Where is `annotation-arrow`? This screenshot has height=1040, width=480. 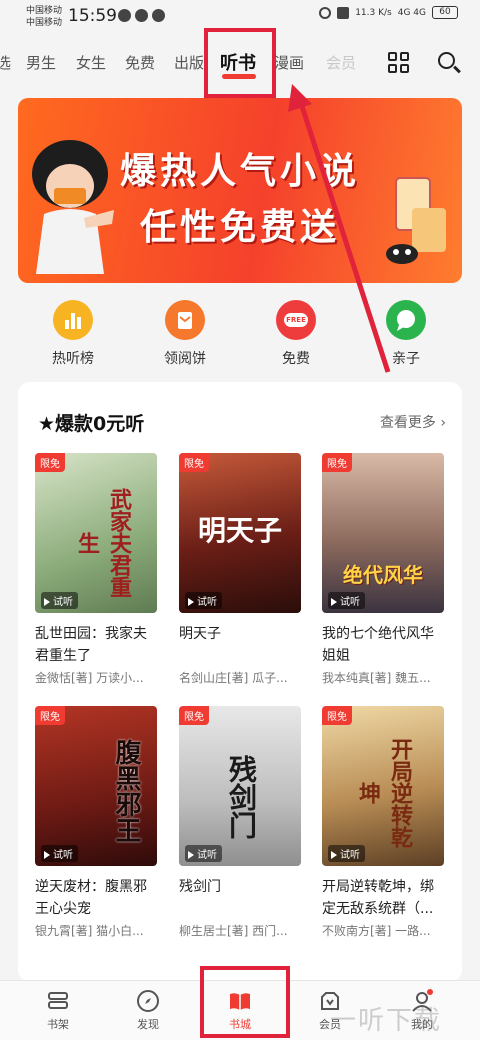 annotation-arrow is located at coordinates (339, 228).